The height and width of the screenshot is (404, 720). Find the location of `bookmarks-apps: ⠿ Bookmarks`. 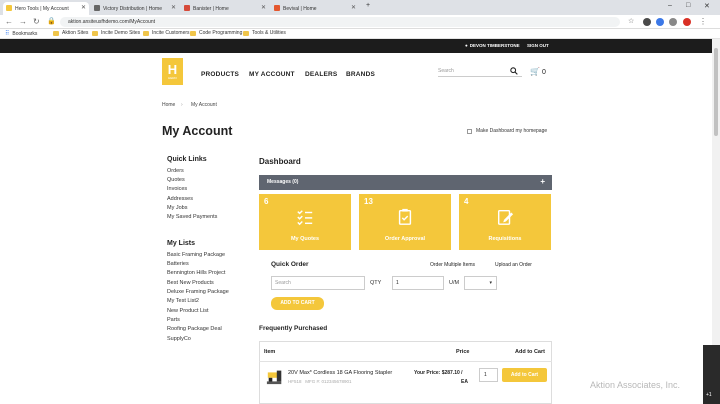

bookmarks-apps: ⠿ Bookmarks is located at coordinates (21, 34).